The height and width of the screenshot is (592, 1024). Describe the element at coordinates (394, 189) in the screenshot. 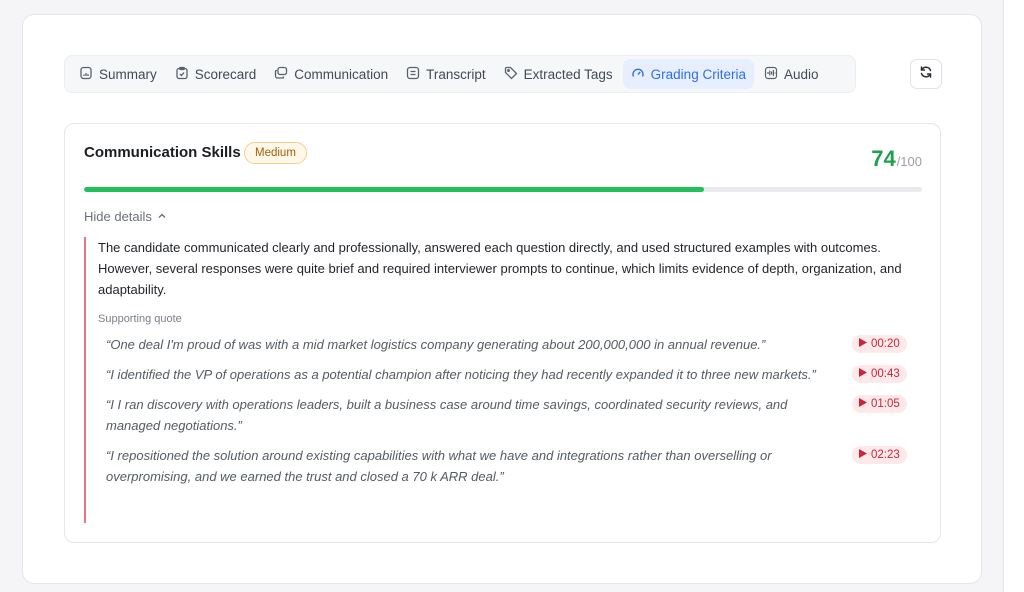

I see `score-progress-fill` at that location.